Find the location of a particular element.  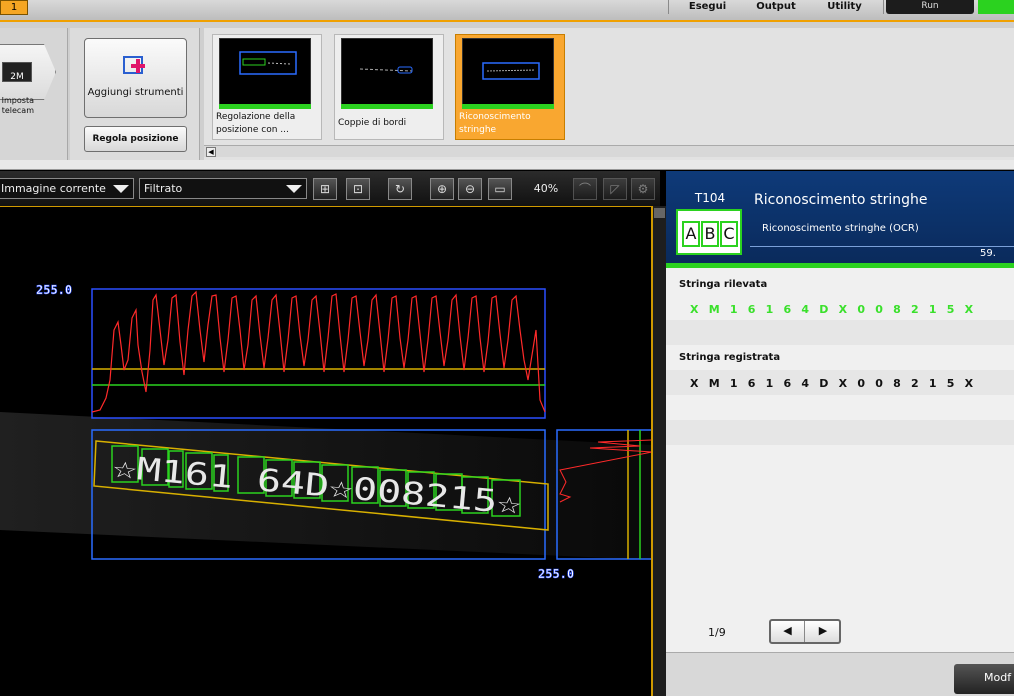

camera-setup-label: Imposta telecam is located at coordinates (17, 105).